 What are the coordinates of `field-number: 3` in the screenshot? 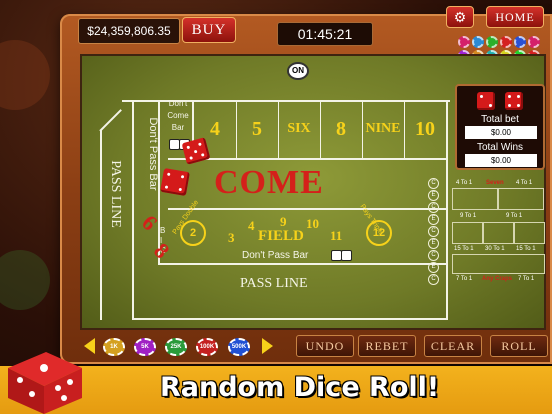 It's located at (231, 237).